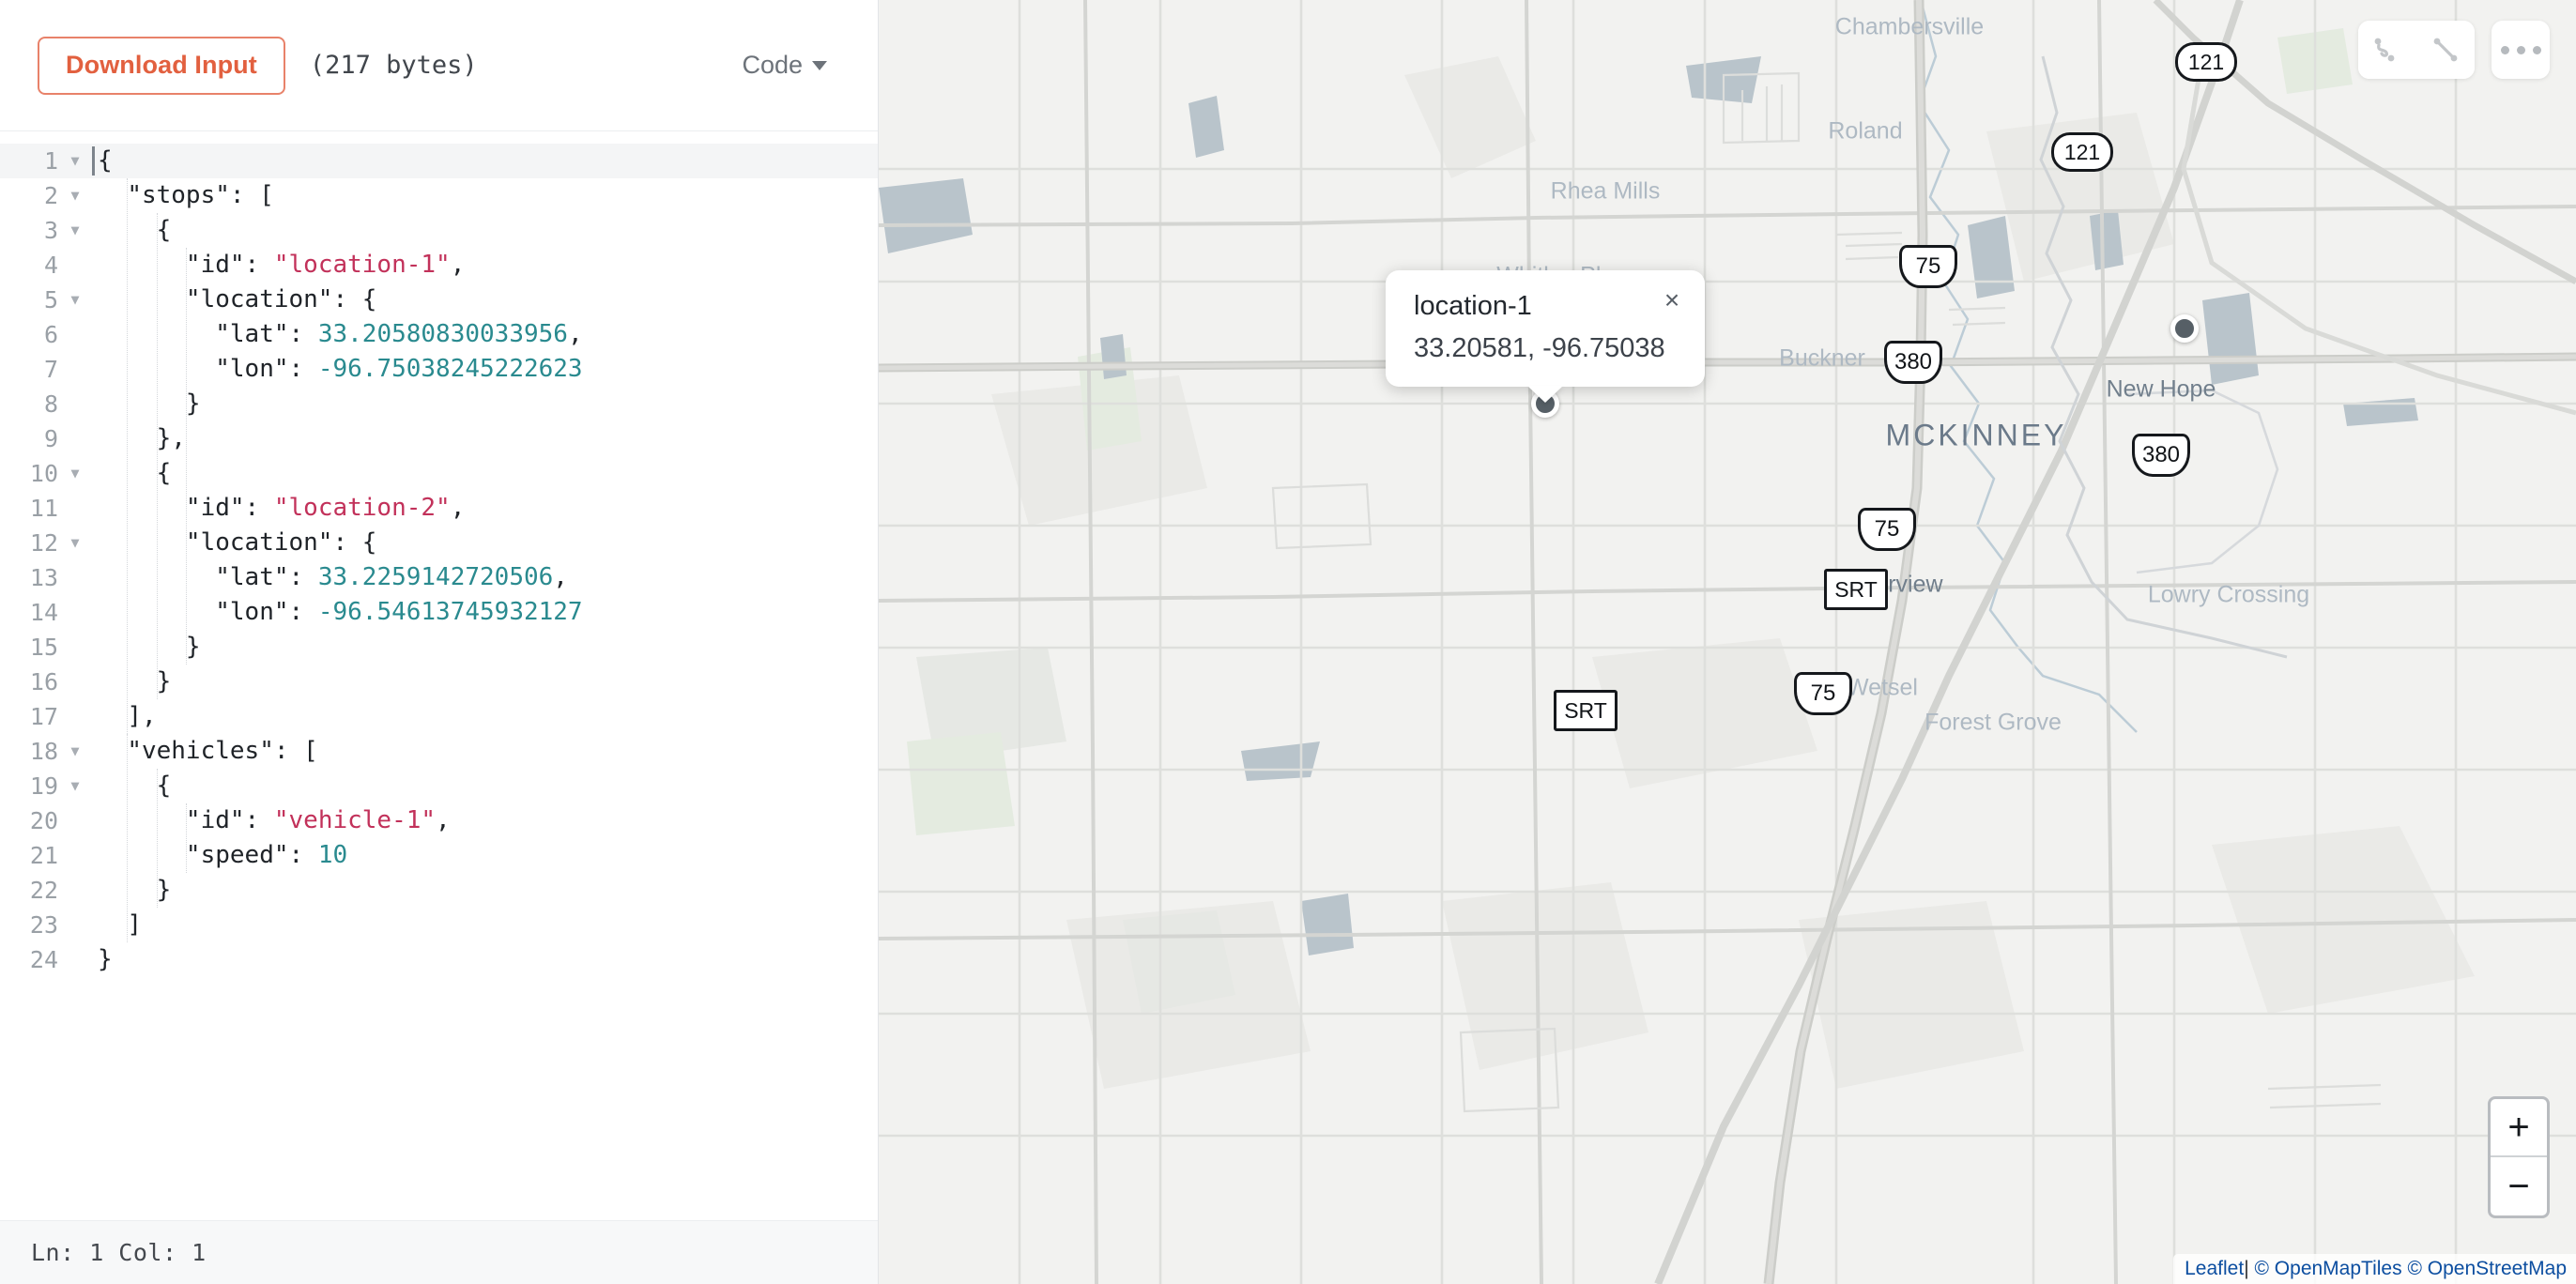 The width and height of the screenshot is (2576, 1284). Describe the element at coordinates (439, 925) in the screenshot. I see `code-line: 23▼ ]` at that location.